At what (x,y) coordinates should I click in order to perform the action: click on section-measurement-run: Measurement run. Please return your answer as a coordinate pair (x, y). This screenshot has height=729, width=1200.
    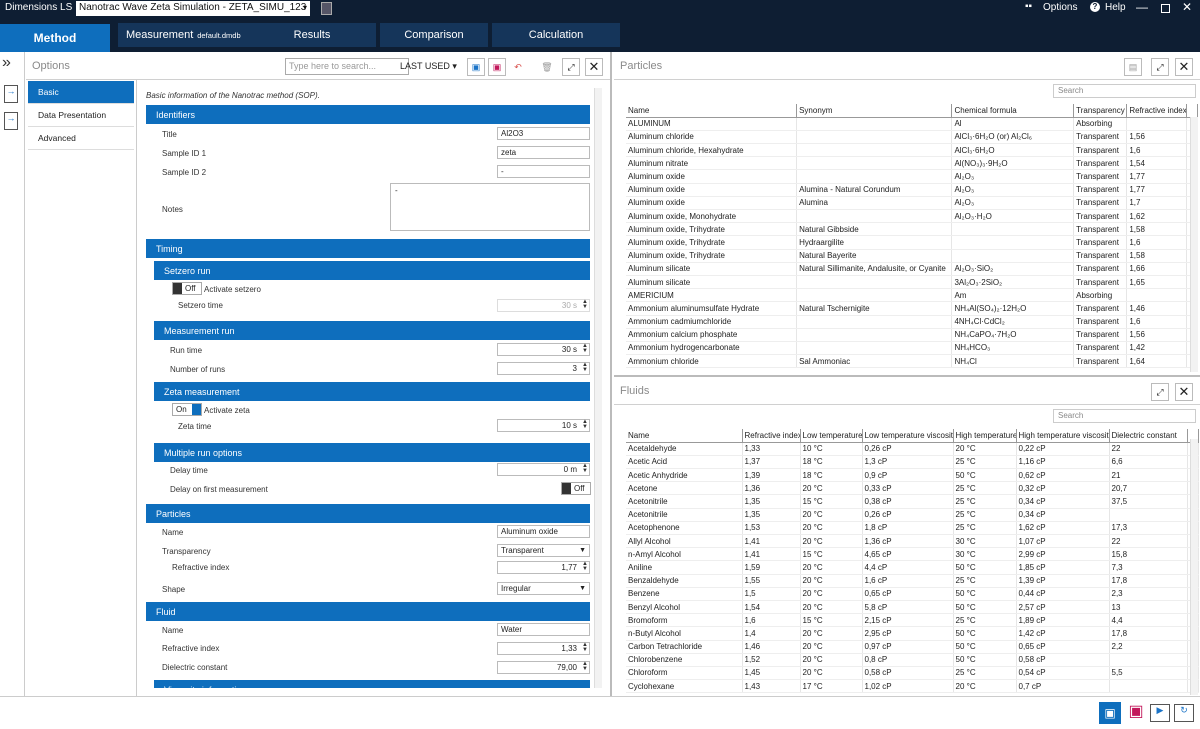
    Looking at the image, I should click on (372, 330).